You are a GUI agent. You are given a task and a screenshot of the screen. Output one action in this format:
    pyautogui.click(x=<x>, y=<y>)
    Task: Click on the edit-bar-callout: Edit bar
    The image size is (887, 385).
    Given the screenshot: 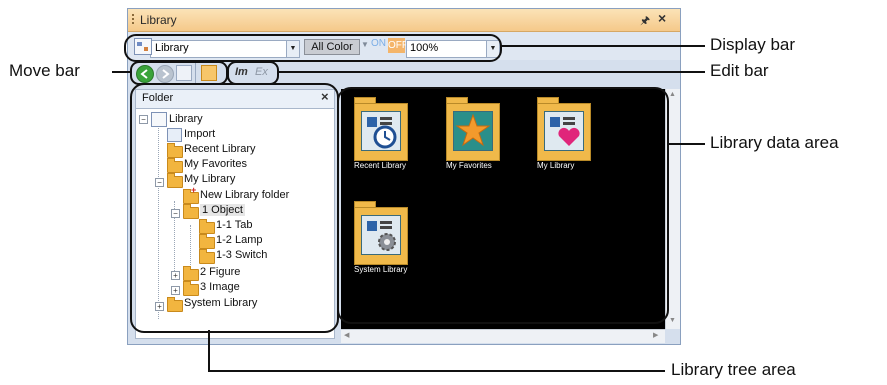 What is the action you would take?
    pyautogui.click(x=739, y=70)
    